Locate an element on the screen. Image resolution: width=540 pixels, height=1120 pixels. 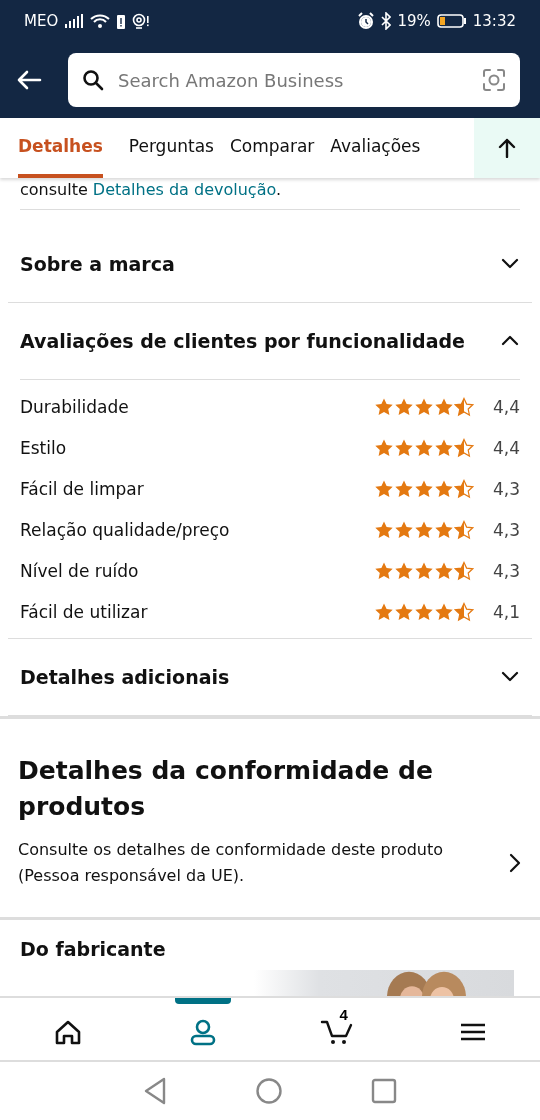
person-icon is located at coordinates (202, 1032).